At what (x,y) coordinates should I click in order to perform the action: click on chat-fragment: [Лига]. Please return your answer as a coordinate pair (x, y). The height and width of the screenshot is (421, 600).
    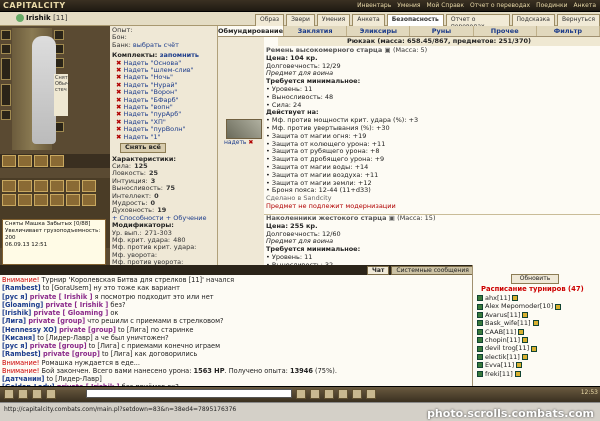
    Looking at the image, I should click on (14, 321).